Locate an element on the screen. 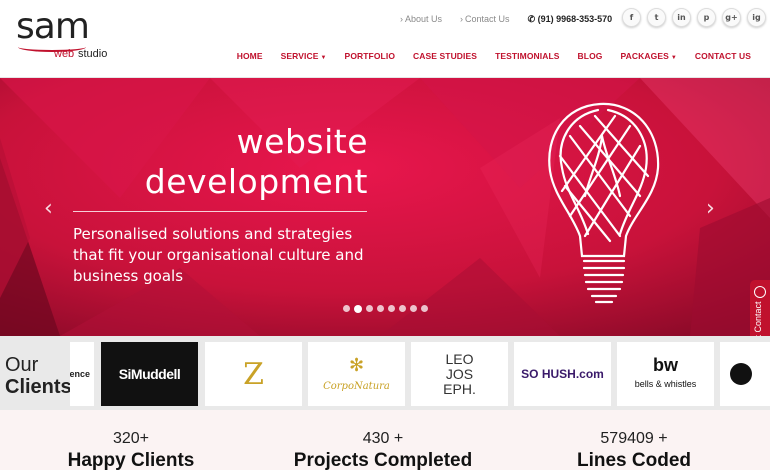 Image resolution: width=770 pixels, height=472 pixels. stat-label: Lines Coded is located at coordinates (633, 460).